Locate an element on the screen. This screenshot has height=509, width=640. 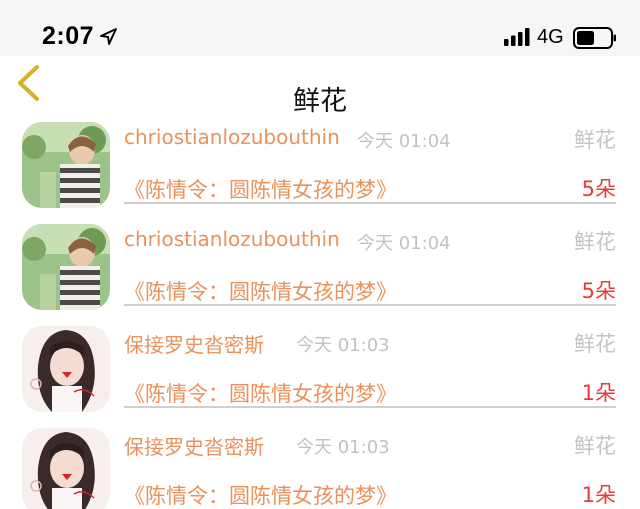
location-arrow-icon is located at coordinates (108, 36).